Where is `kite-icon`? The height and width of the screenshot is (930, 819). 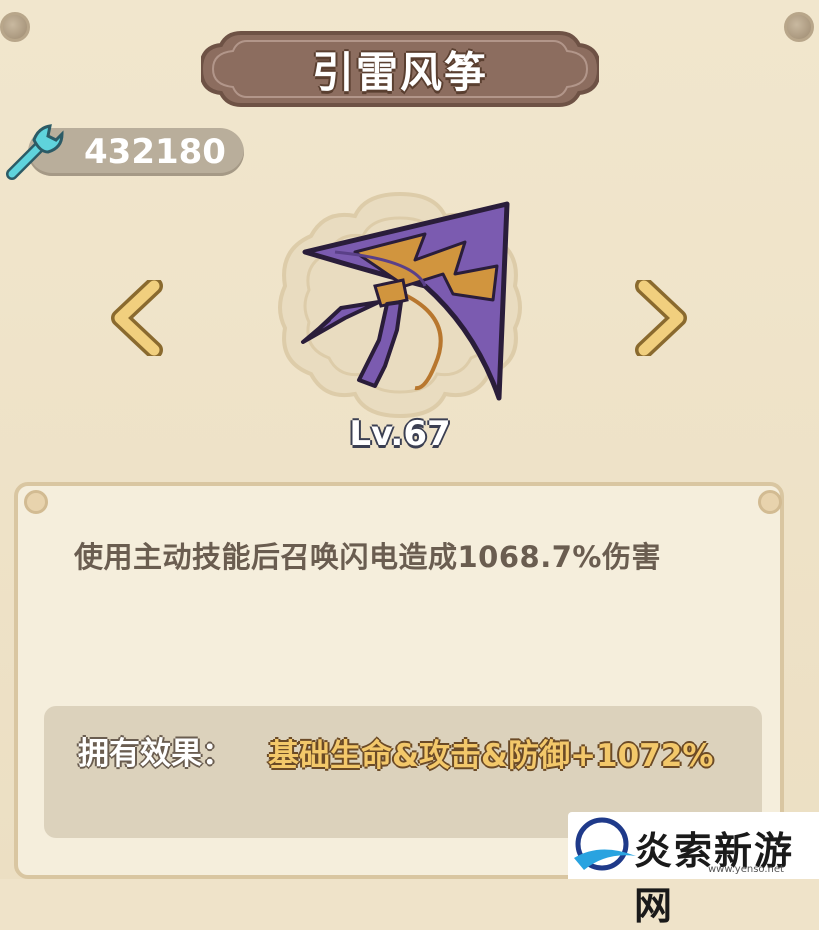
kite-icon is located at coordinates (405, 301).